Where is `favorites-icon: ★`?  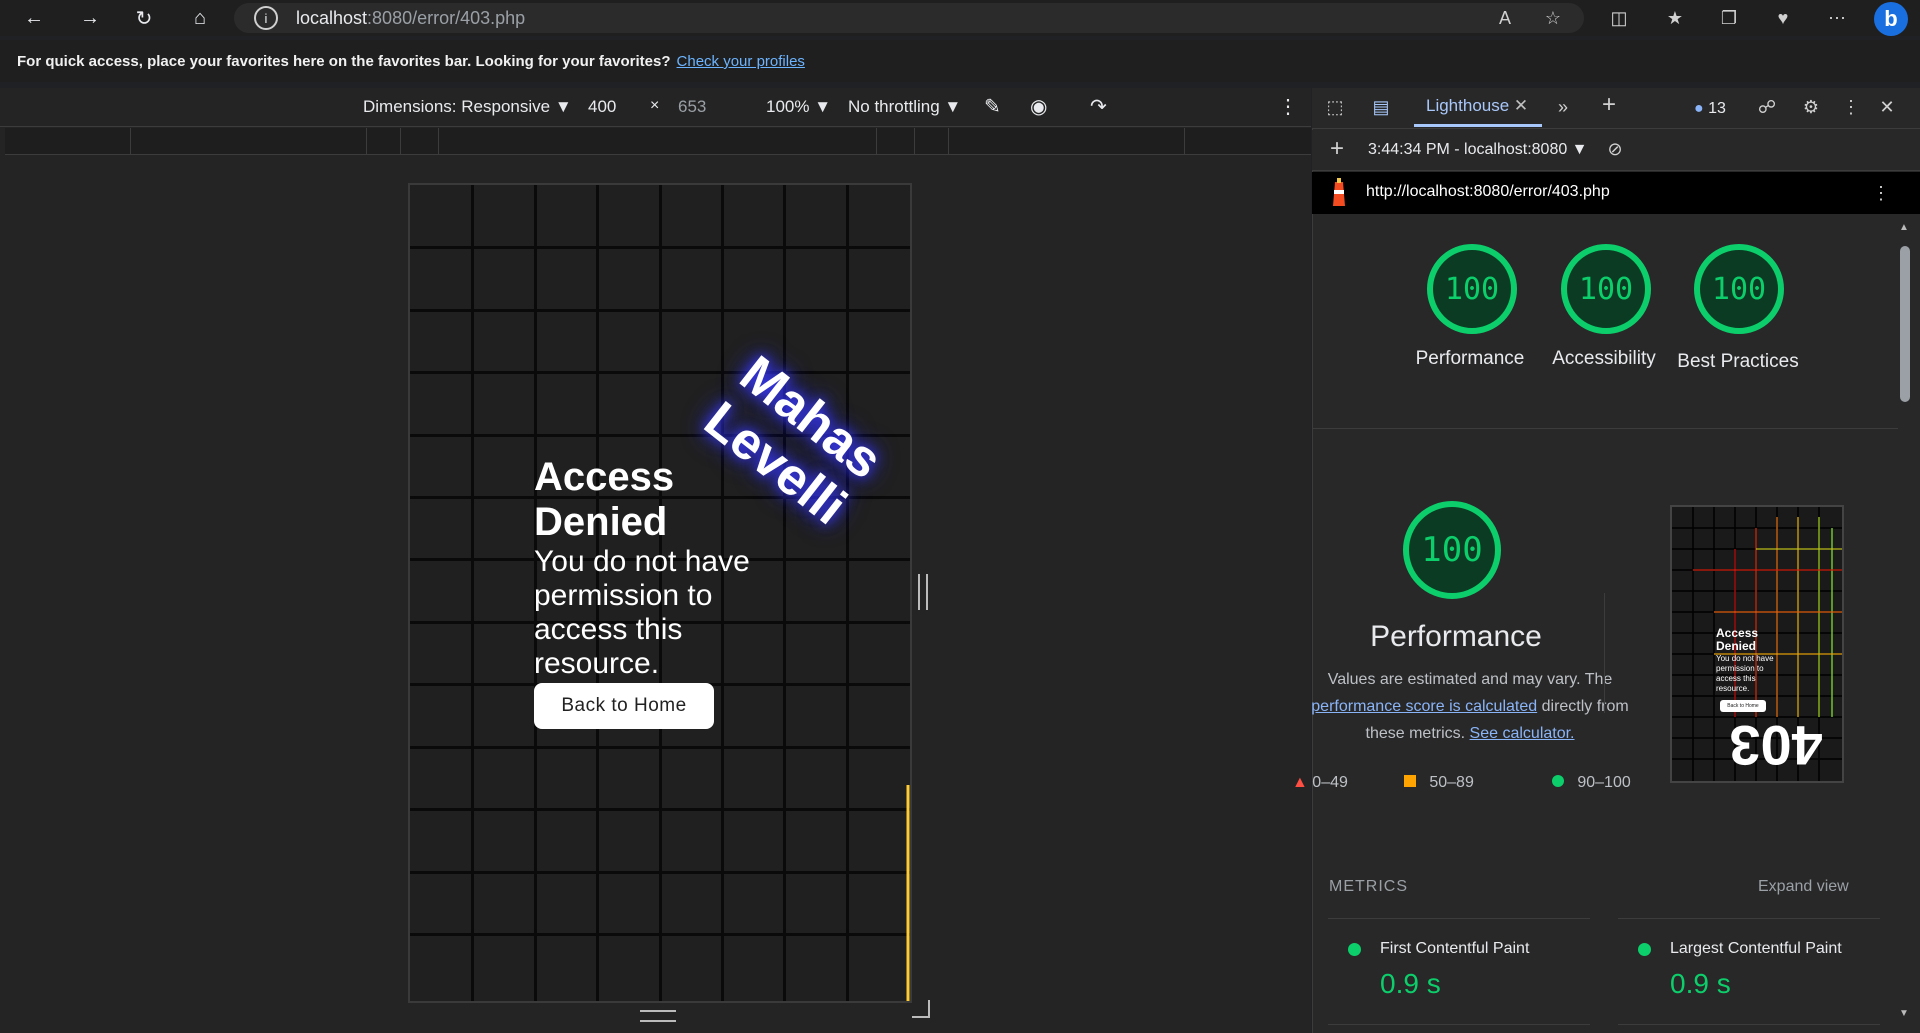 favorites-icon: ★ is located at coordinates (1675, 18).